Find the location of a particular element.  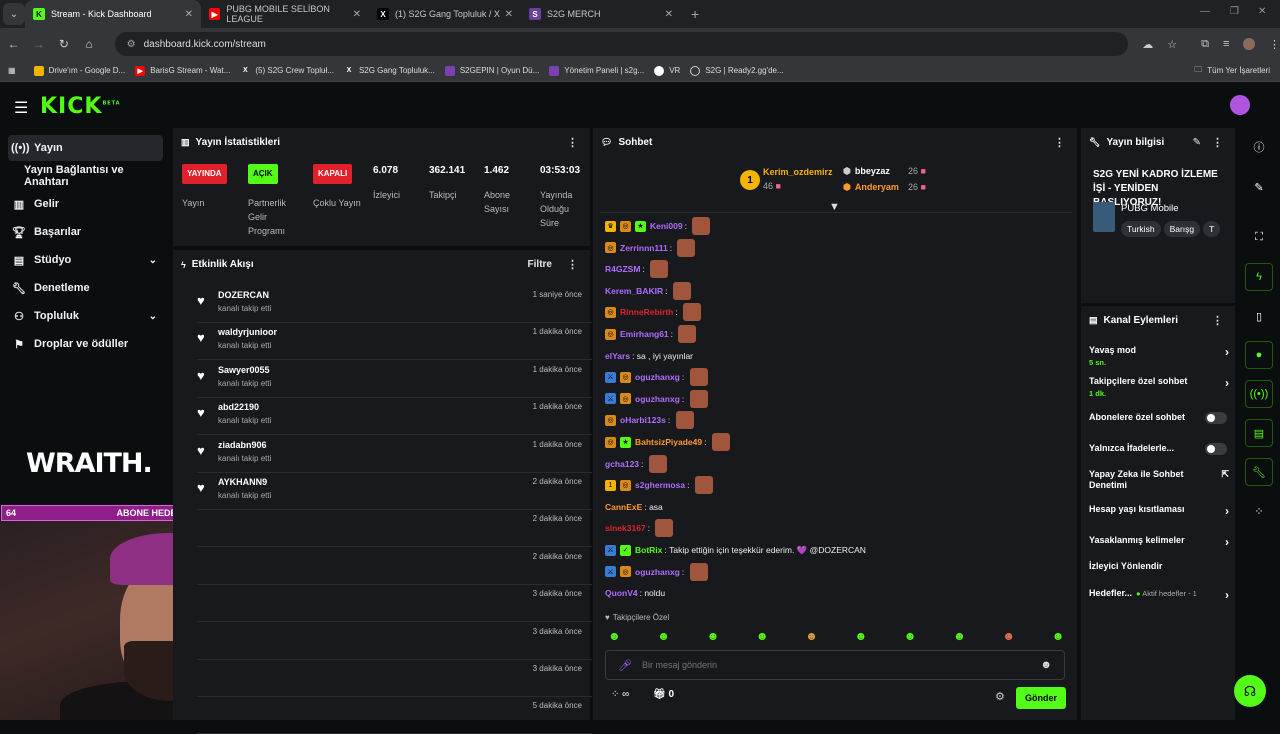

edit-pencil-icon: ✎ is located at coordinates (1197, 142).